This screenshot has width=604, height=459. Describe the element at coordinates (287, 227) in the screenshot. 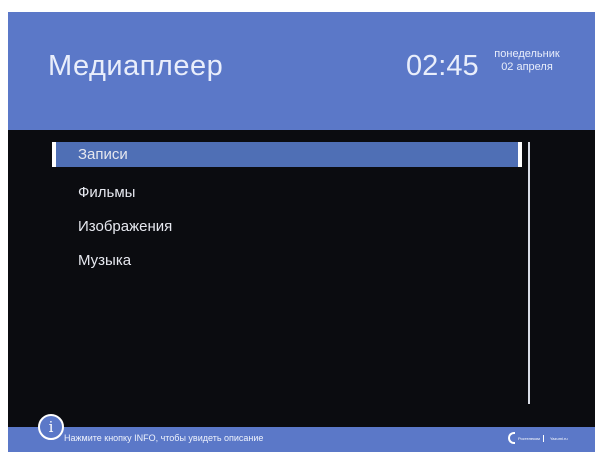

I see `menu-item-images: Изображения` at that location.